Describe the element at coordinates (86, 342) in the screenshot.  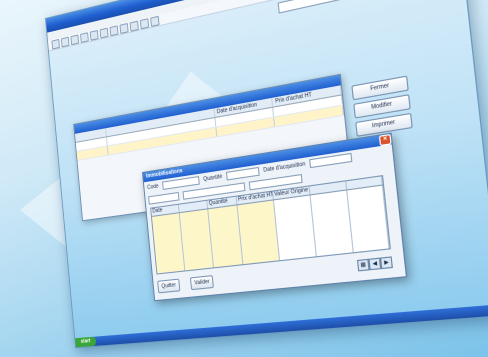
I see `start-button: start` at that location.